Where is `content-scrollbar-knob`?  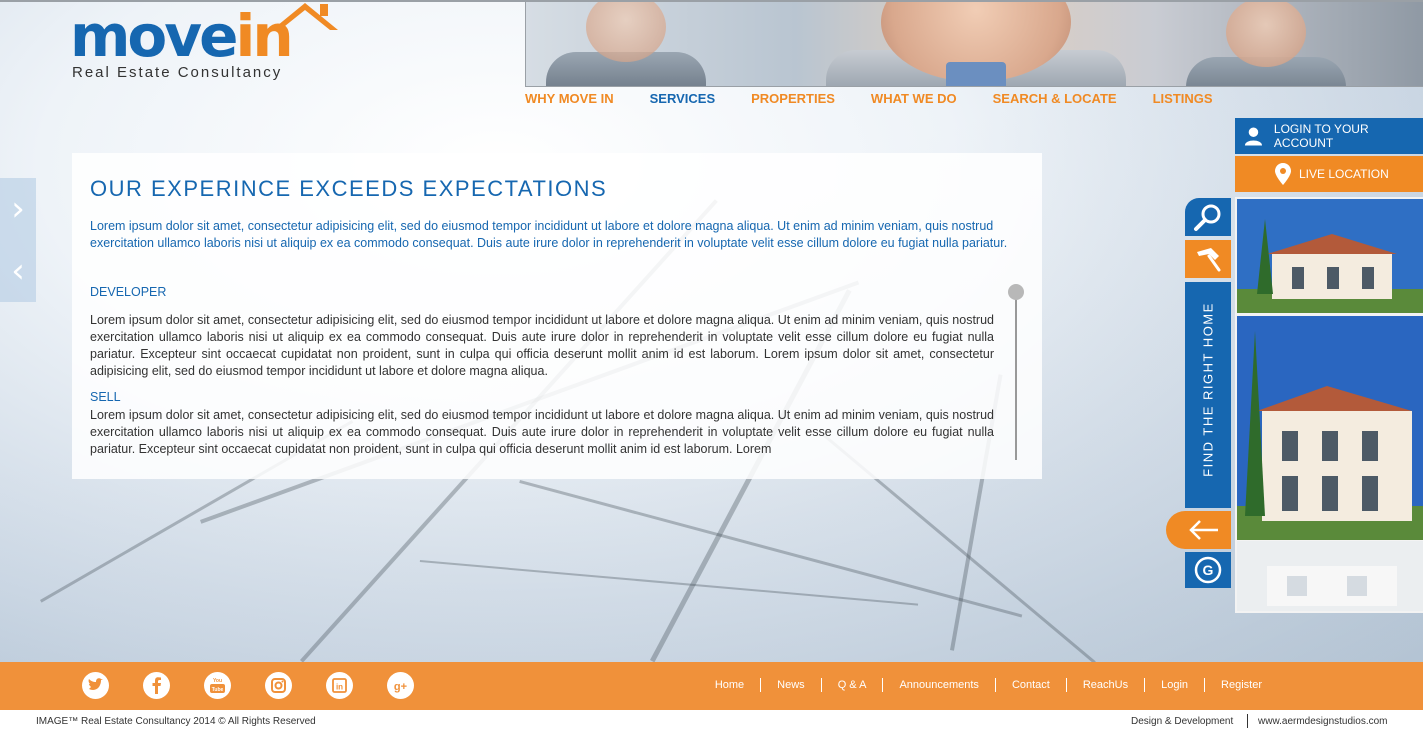
content-scrollbar-knob is located at coordinates (1016, 292).